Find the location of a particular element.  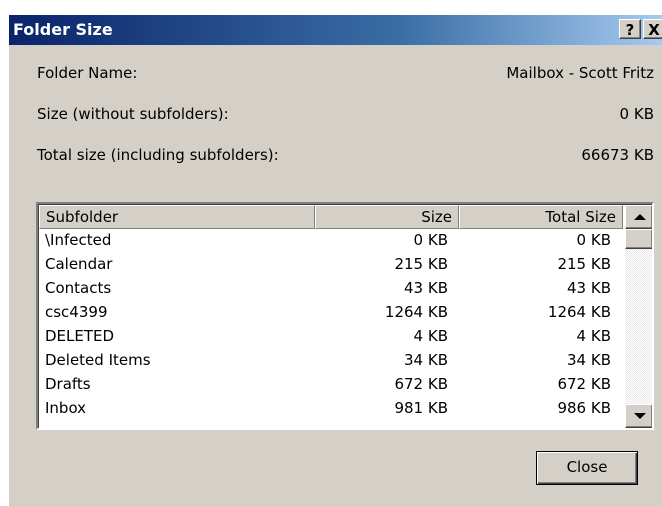

subfolder-name: Inbox is located at coordinates (66, 408).